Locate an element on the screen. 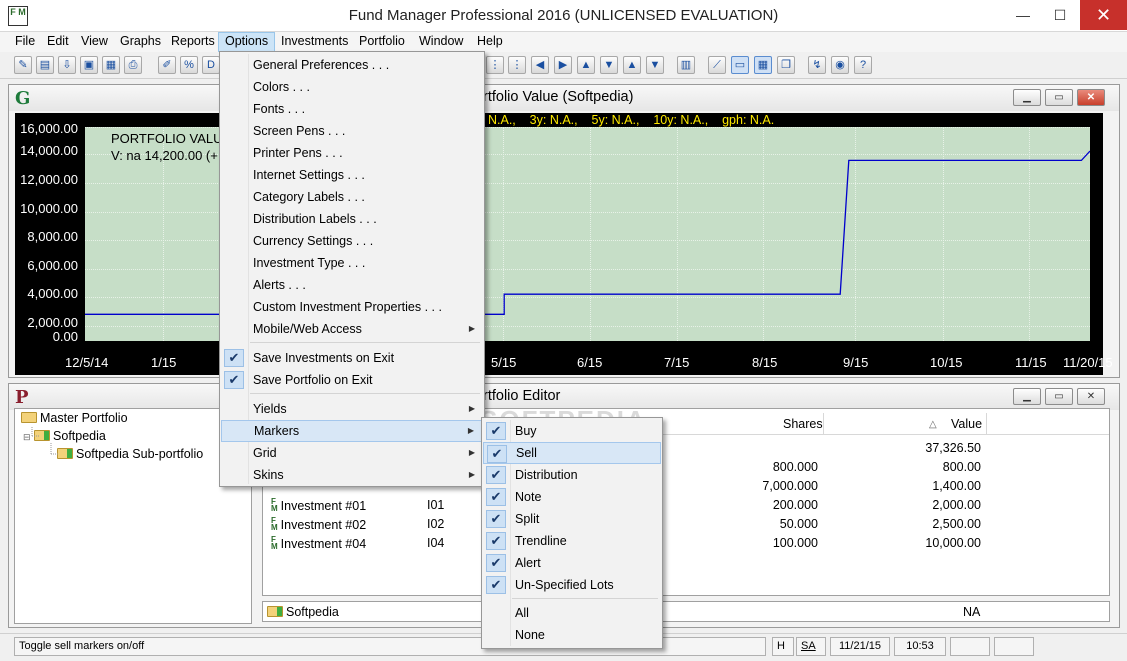 This screenshot has height=661, width=1127. table-row: F M Investment #04 I04 100.000 10,000.00 is located at coordinates (686, 543).